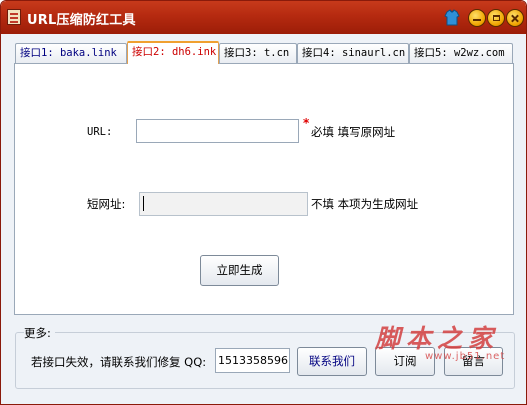  I want to click on subscribe-button: 订阅, so click(405, 361).